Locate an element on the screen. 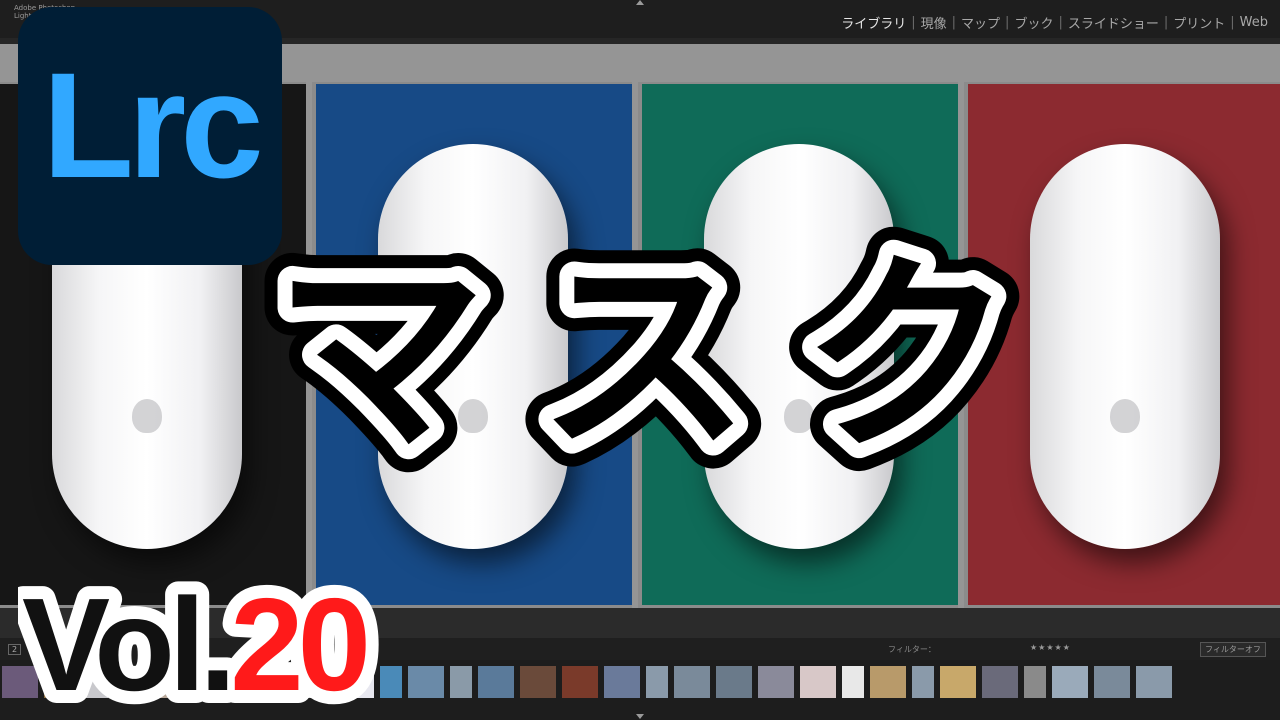  volume-badge: Vol.20 Vol.20 is located at coordinates (201, 643).